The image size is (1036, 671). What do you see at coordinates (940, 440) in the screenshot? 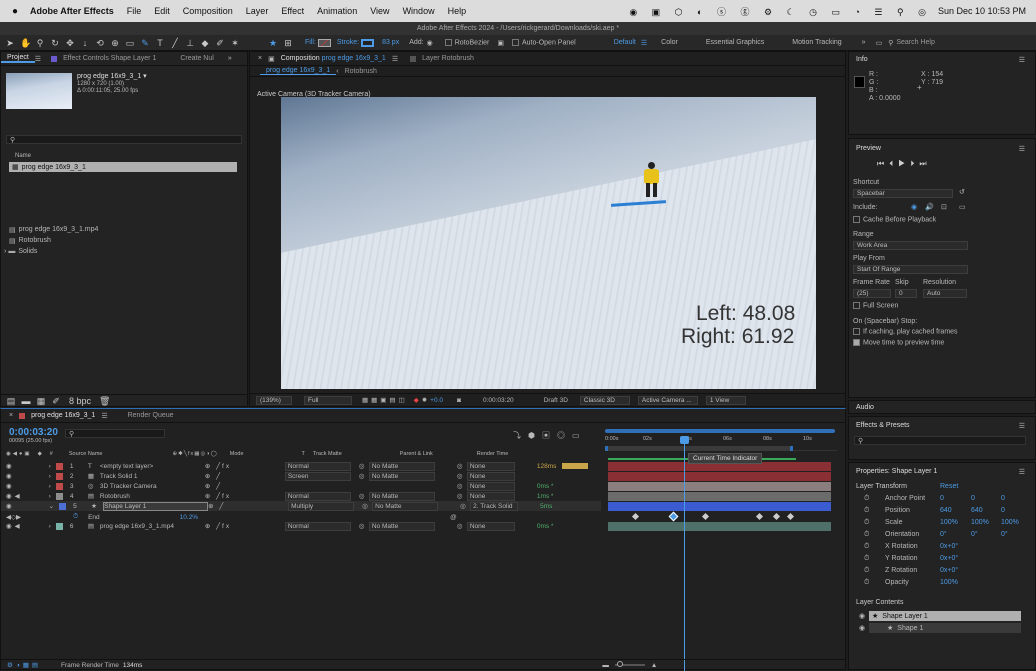
I see `effects-search: ⚲` at bounding box center [940, 440].